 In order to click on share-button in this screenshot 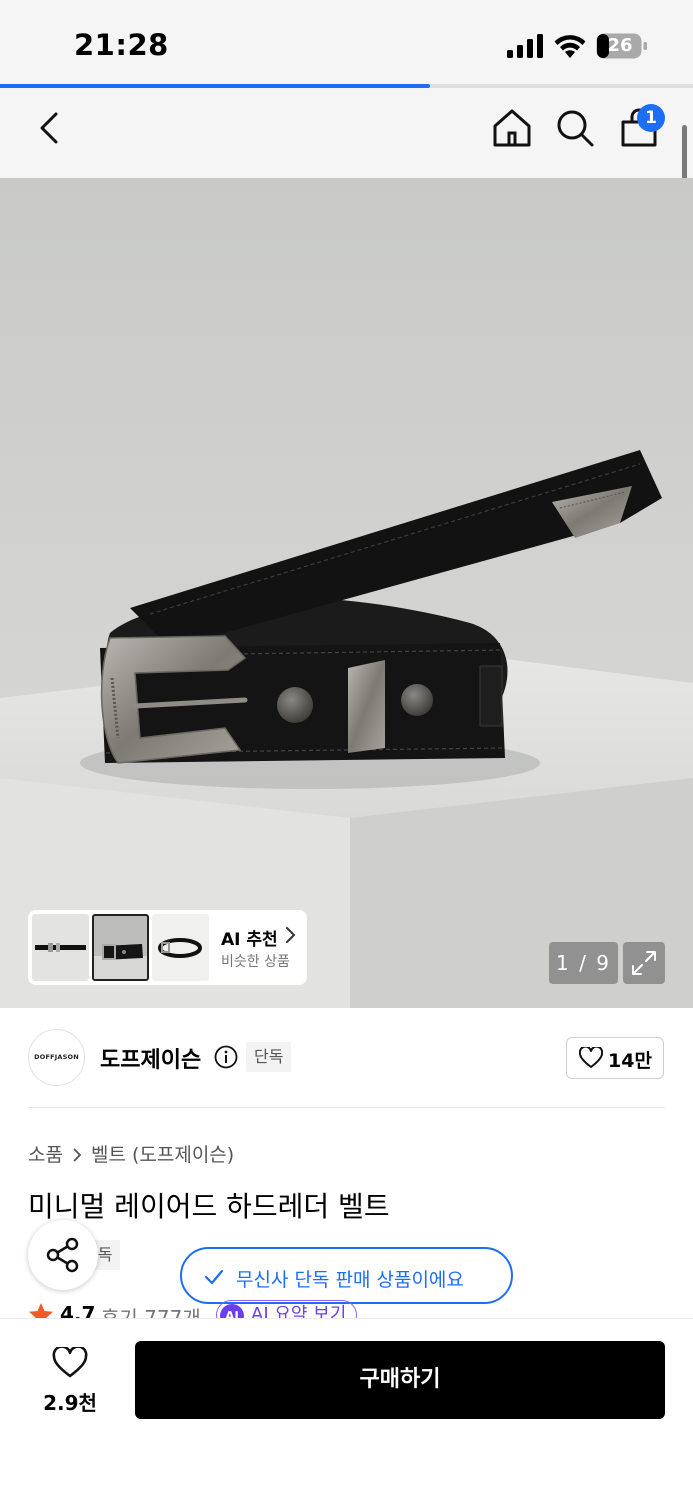, I will do `click(63, 1255)`.